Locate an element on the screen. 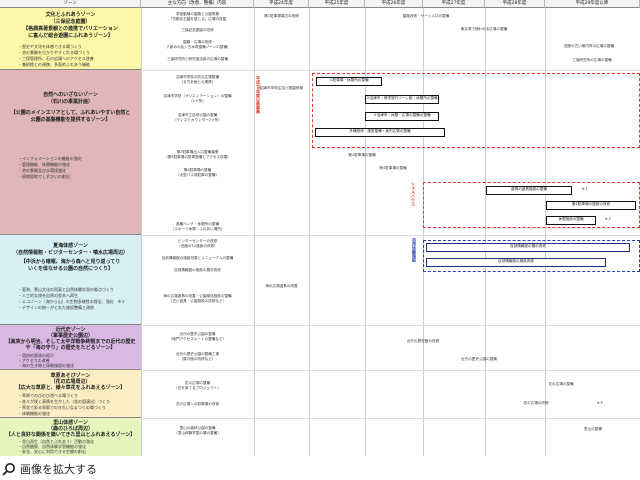 Image resolution: width=640 pixels, height=480 pixels. measure-item: 自然情報館の施設の展示改修 is located at coordinates (197, 270).